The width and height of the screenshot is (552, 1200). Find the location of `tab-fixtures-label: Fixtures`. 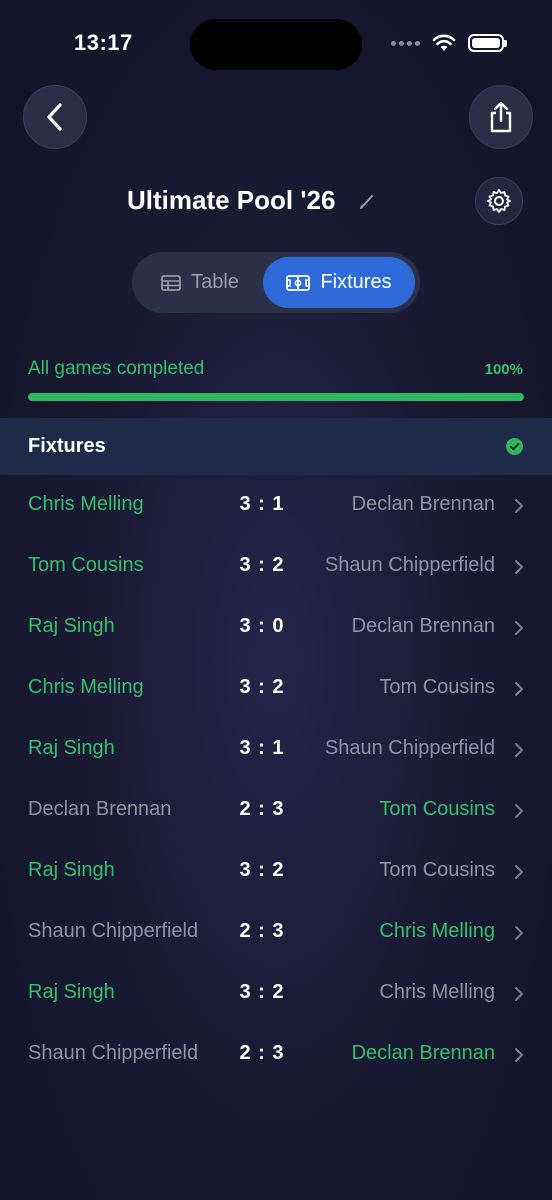

tab-fixtures-label: Fixtures is located at coordinates (356, 282).